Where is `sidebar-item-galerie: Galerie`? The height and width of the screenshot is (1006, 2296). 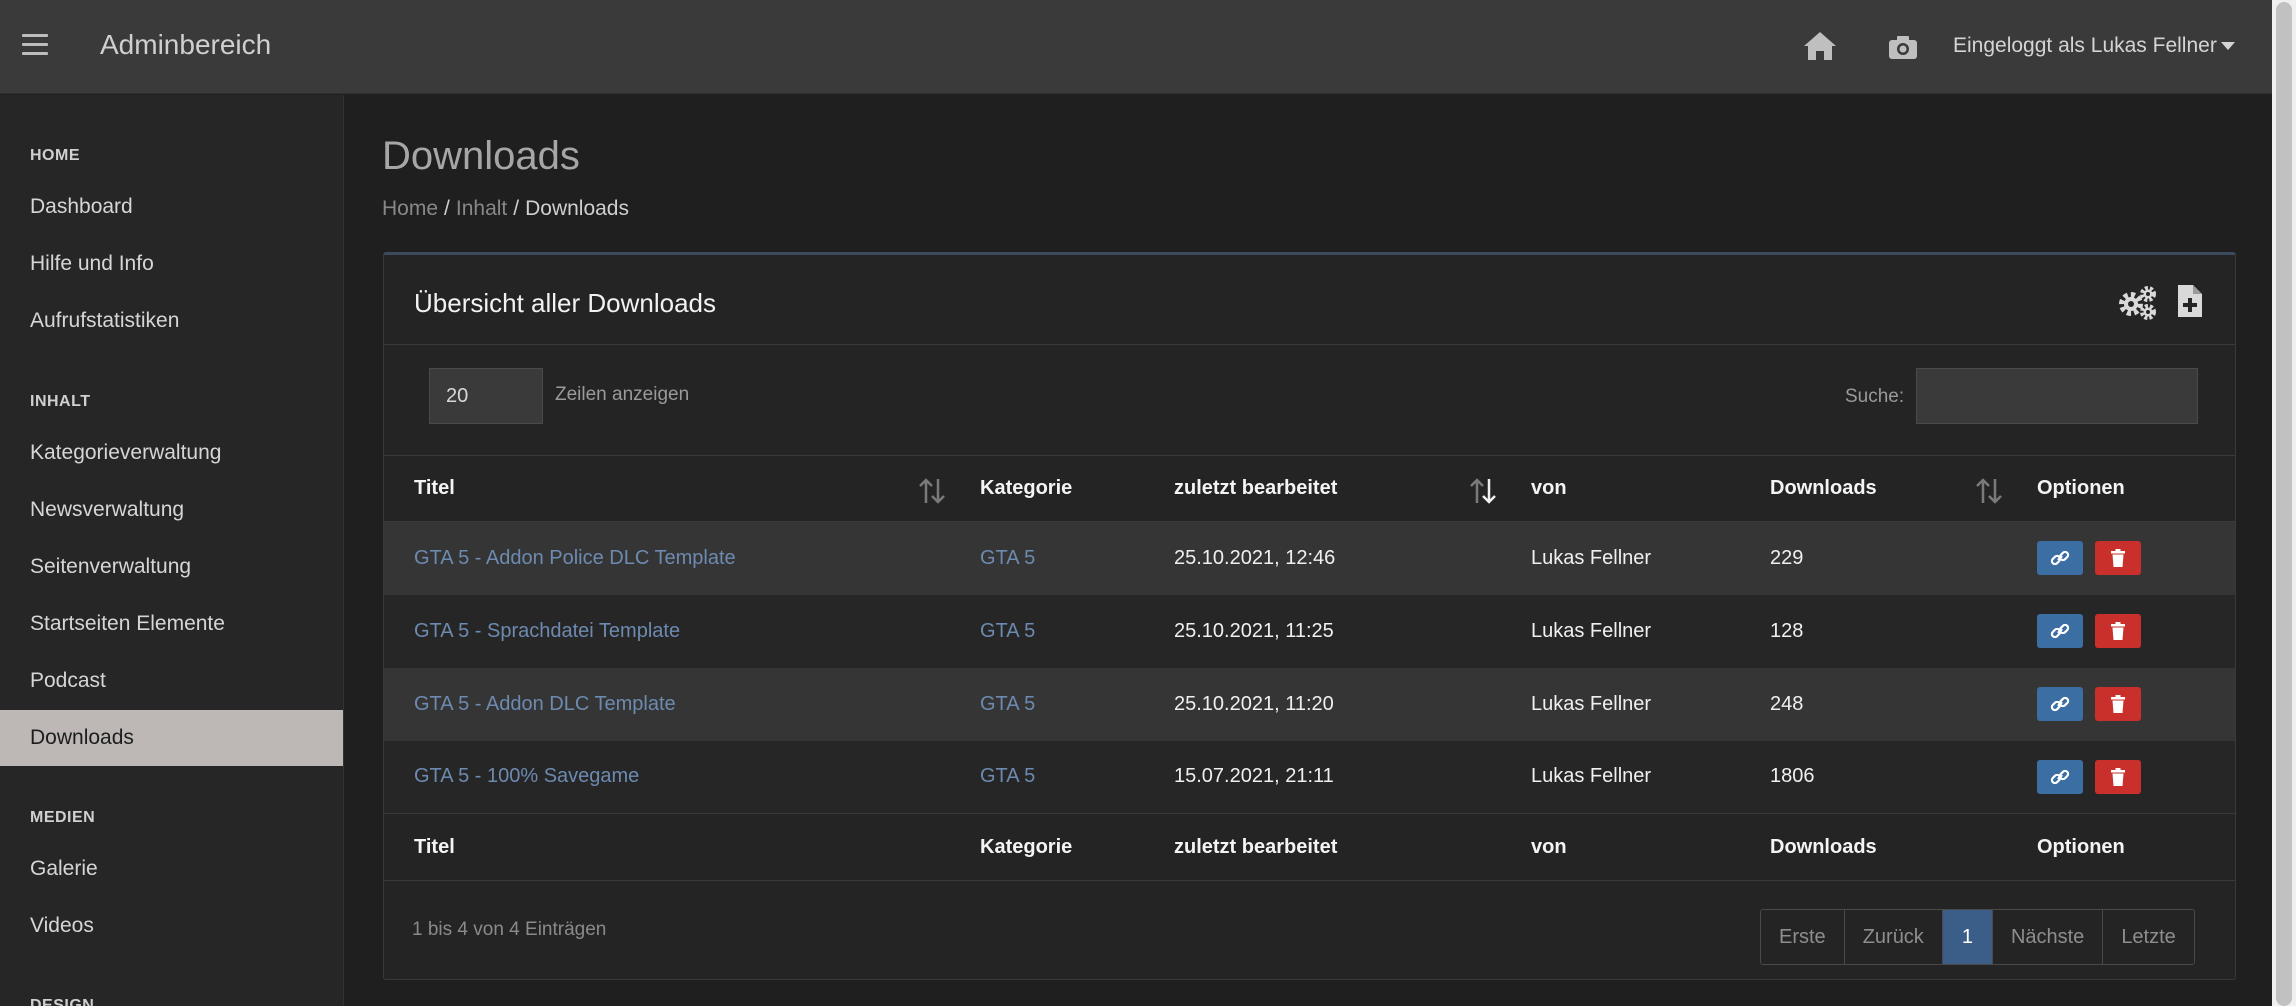
sidebar-item-galerie: Galerie is located at coordinates (171, 869).